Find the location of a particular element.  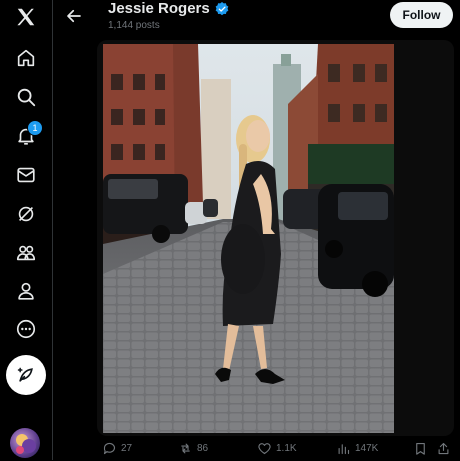

repost-icon is located at coordinates (185, 448).